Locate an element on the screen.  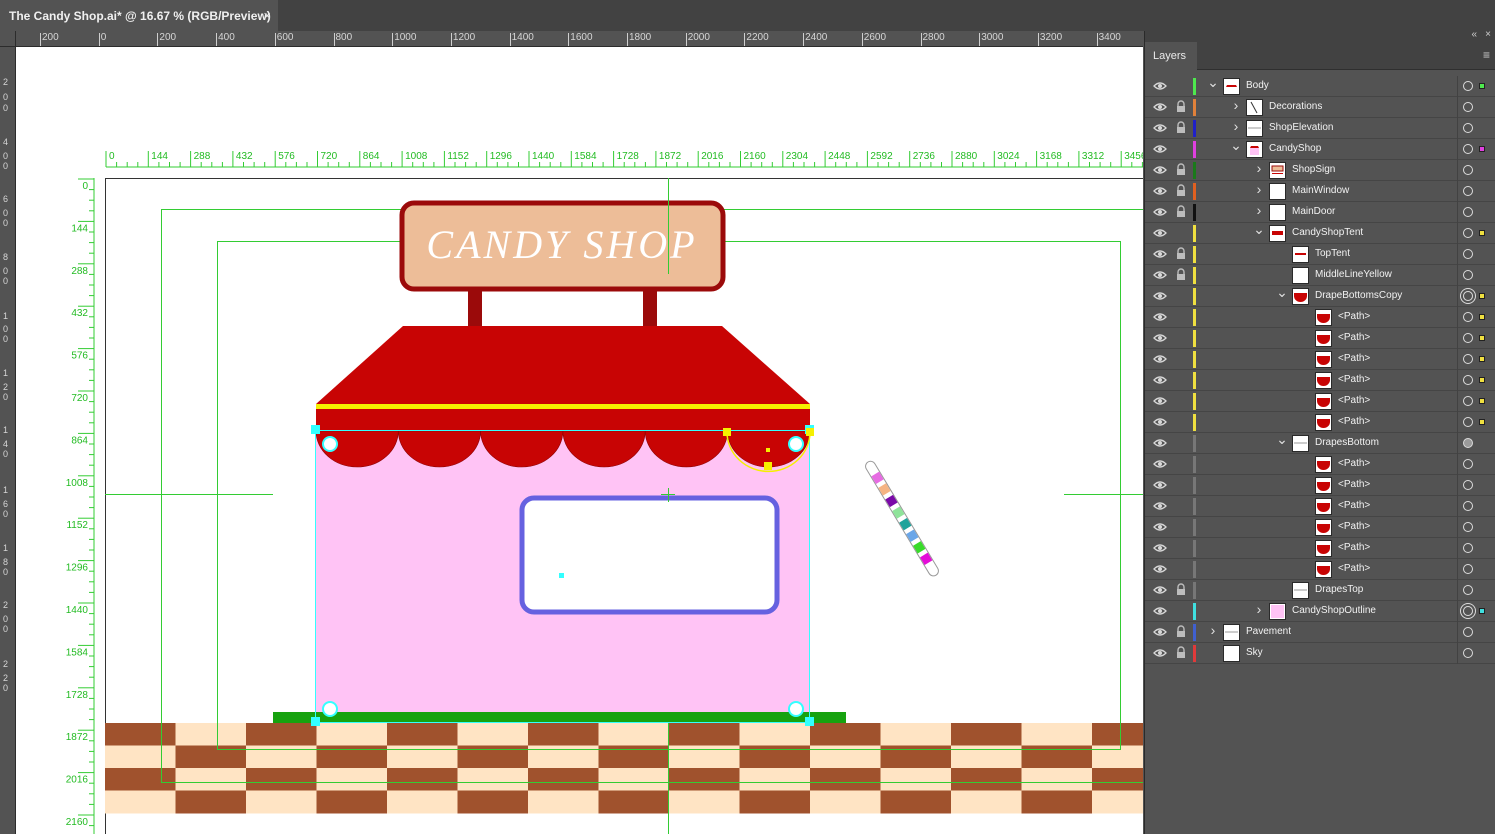
layer-name: Pavement is located at coordinates (1268, 631).